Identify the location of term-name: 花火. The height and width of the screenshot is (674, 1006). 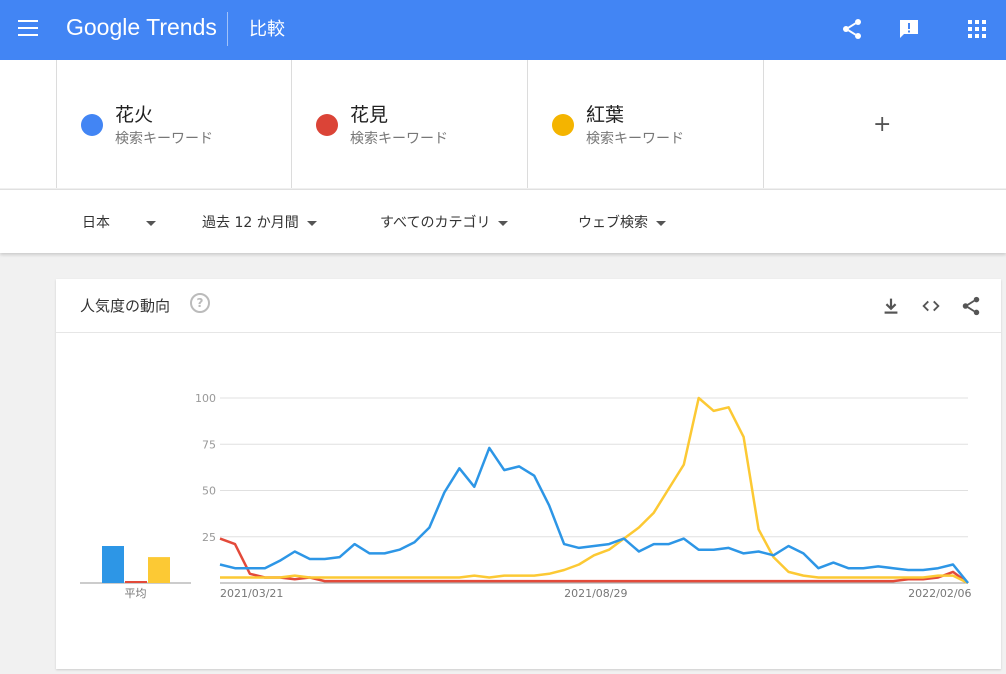
(134, 115).